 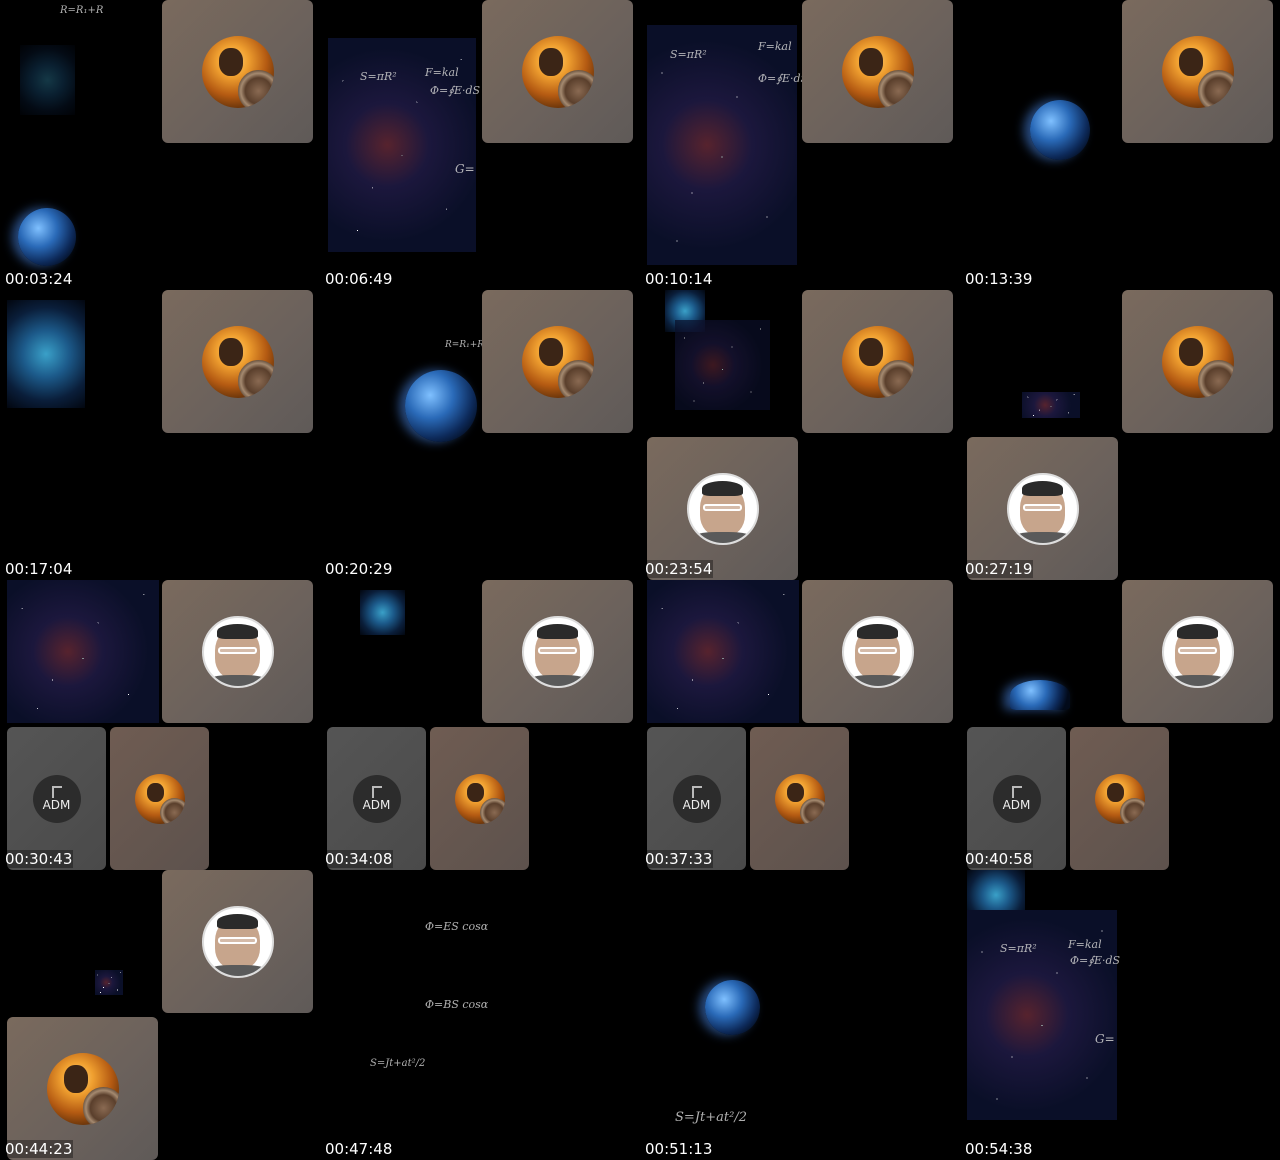 I want to click on timestamp: 00:13:39, so click(x=999, y=279).